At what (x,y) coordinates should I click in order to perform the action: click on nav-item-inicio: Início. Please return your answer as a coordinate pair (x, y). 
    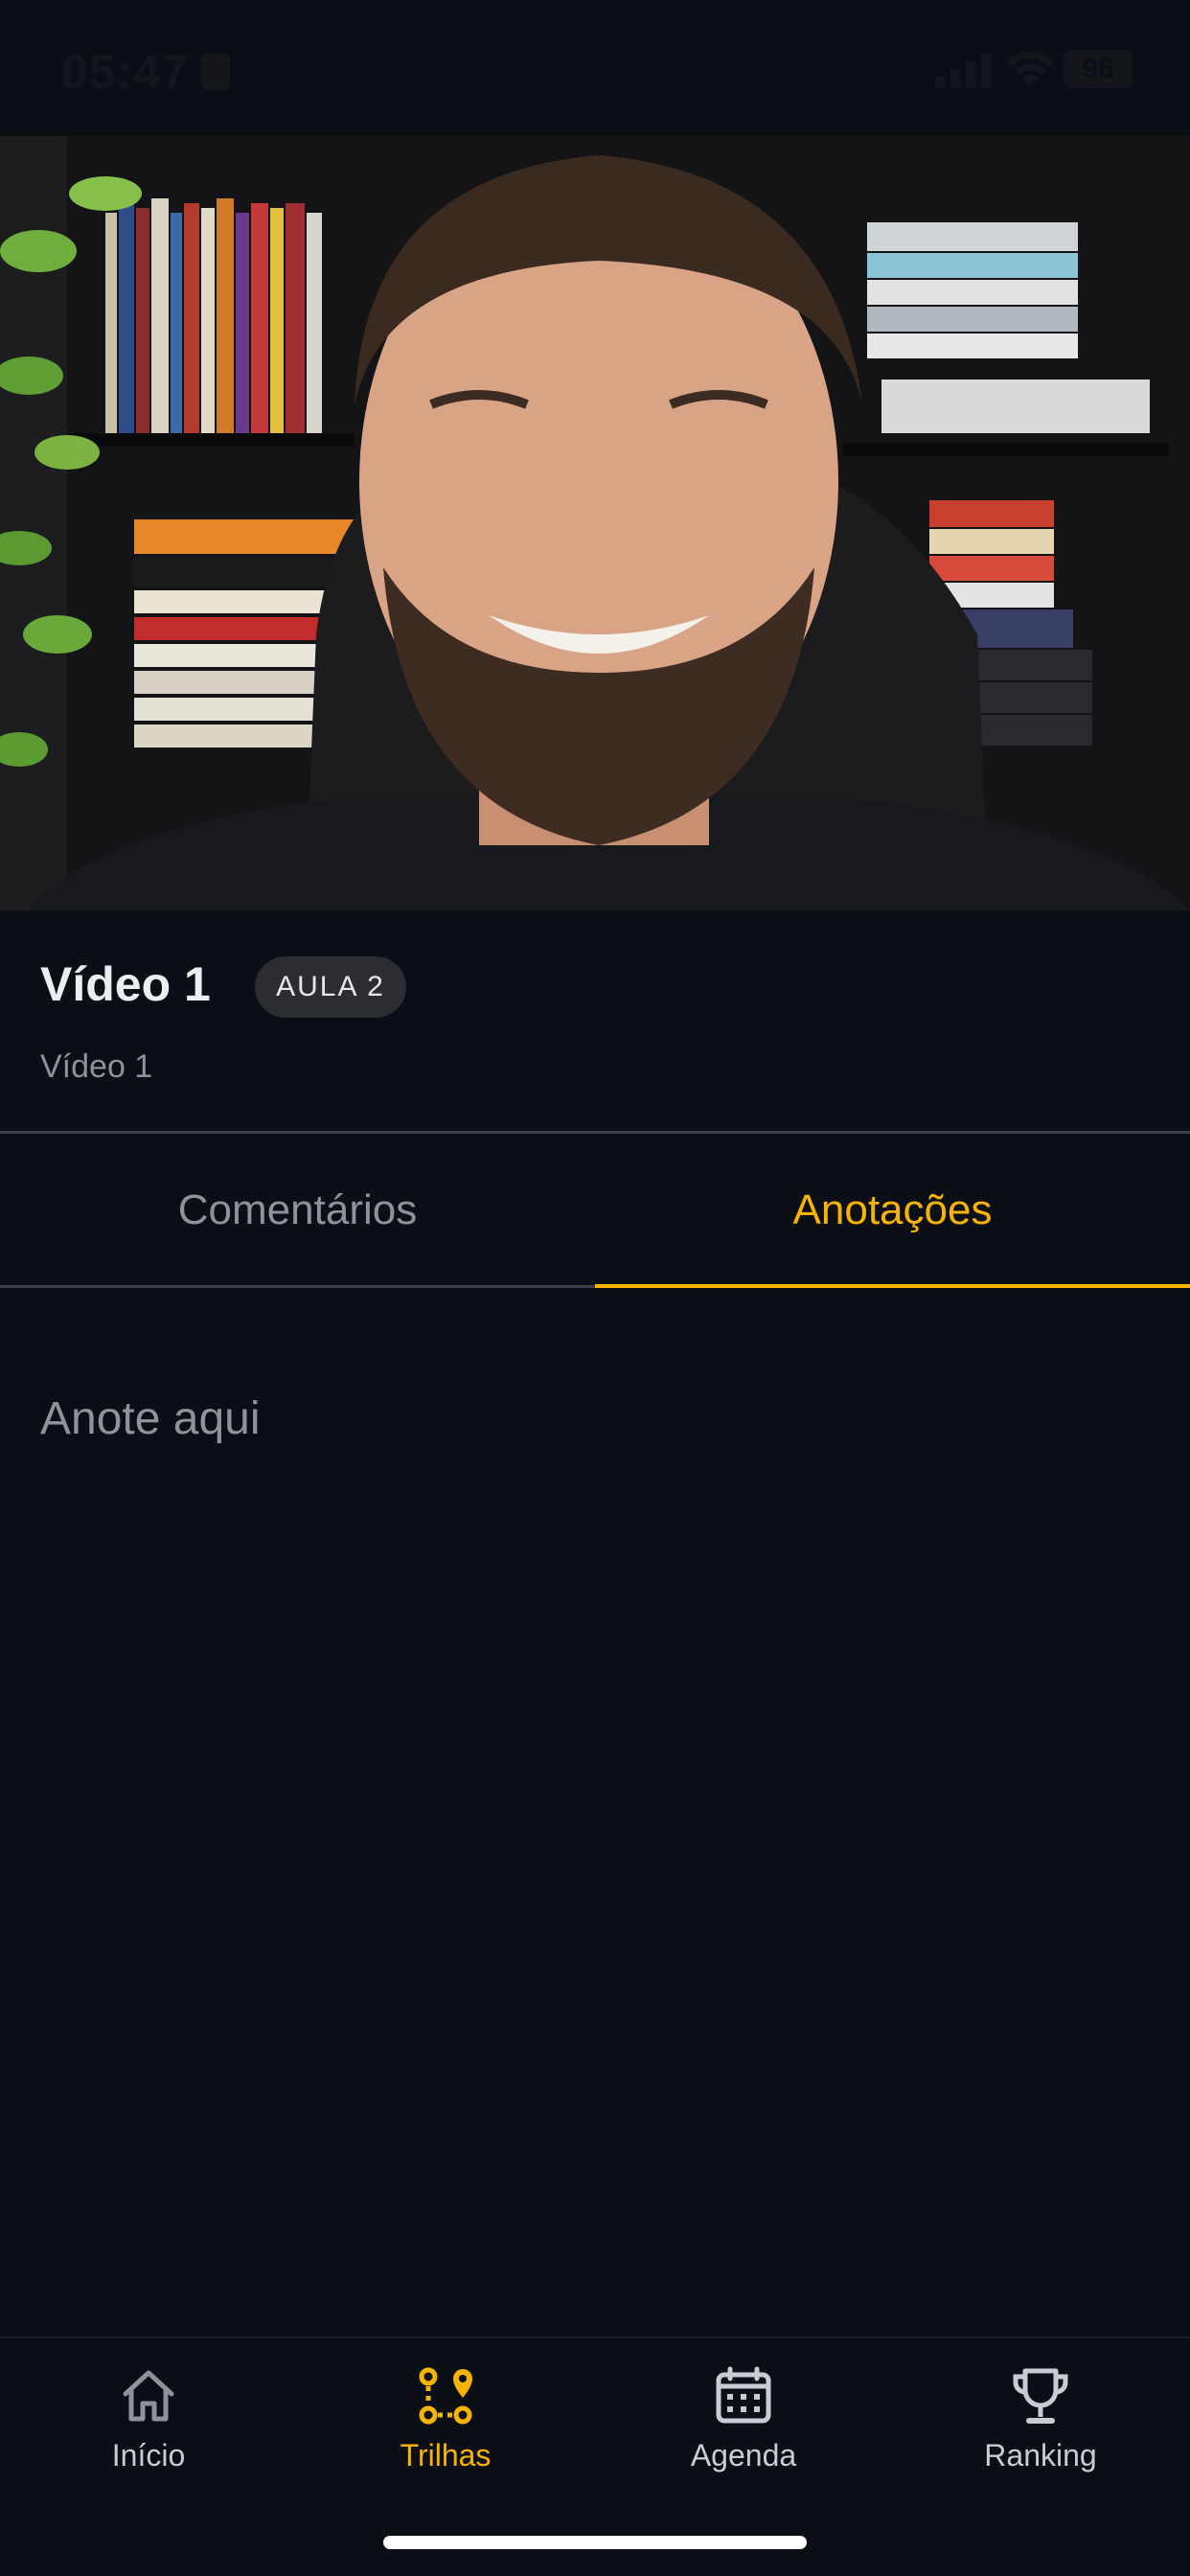
    Looking at the image, I should click on (148, 2446).